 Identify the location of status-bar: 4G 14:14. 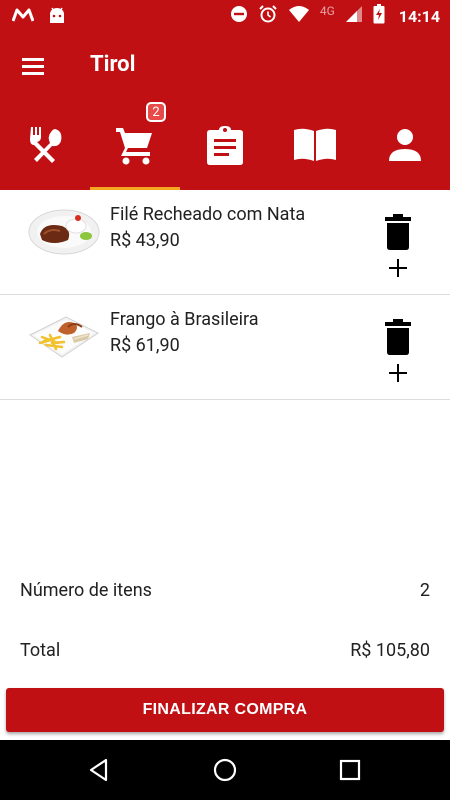
(225, 16).